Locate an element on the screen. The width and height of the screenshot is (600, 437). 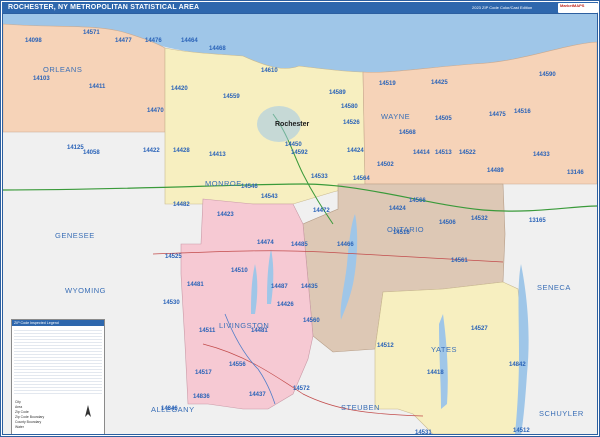
zip-label: 14487 is located at coordinates (279, 287).